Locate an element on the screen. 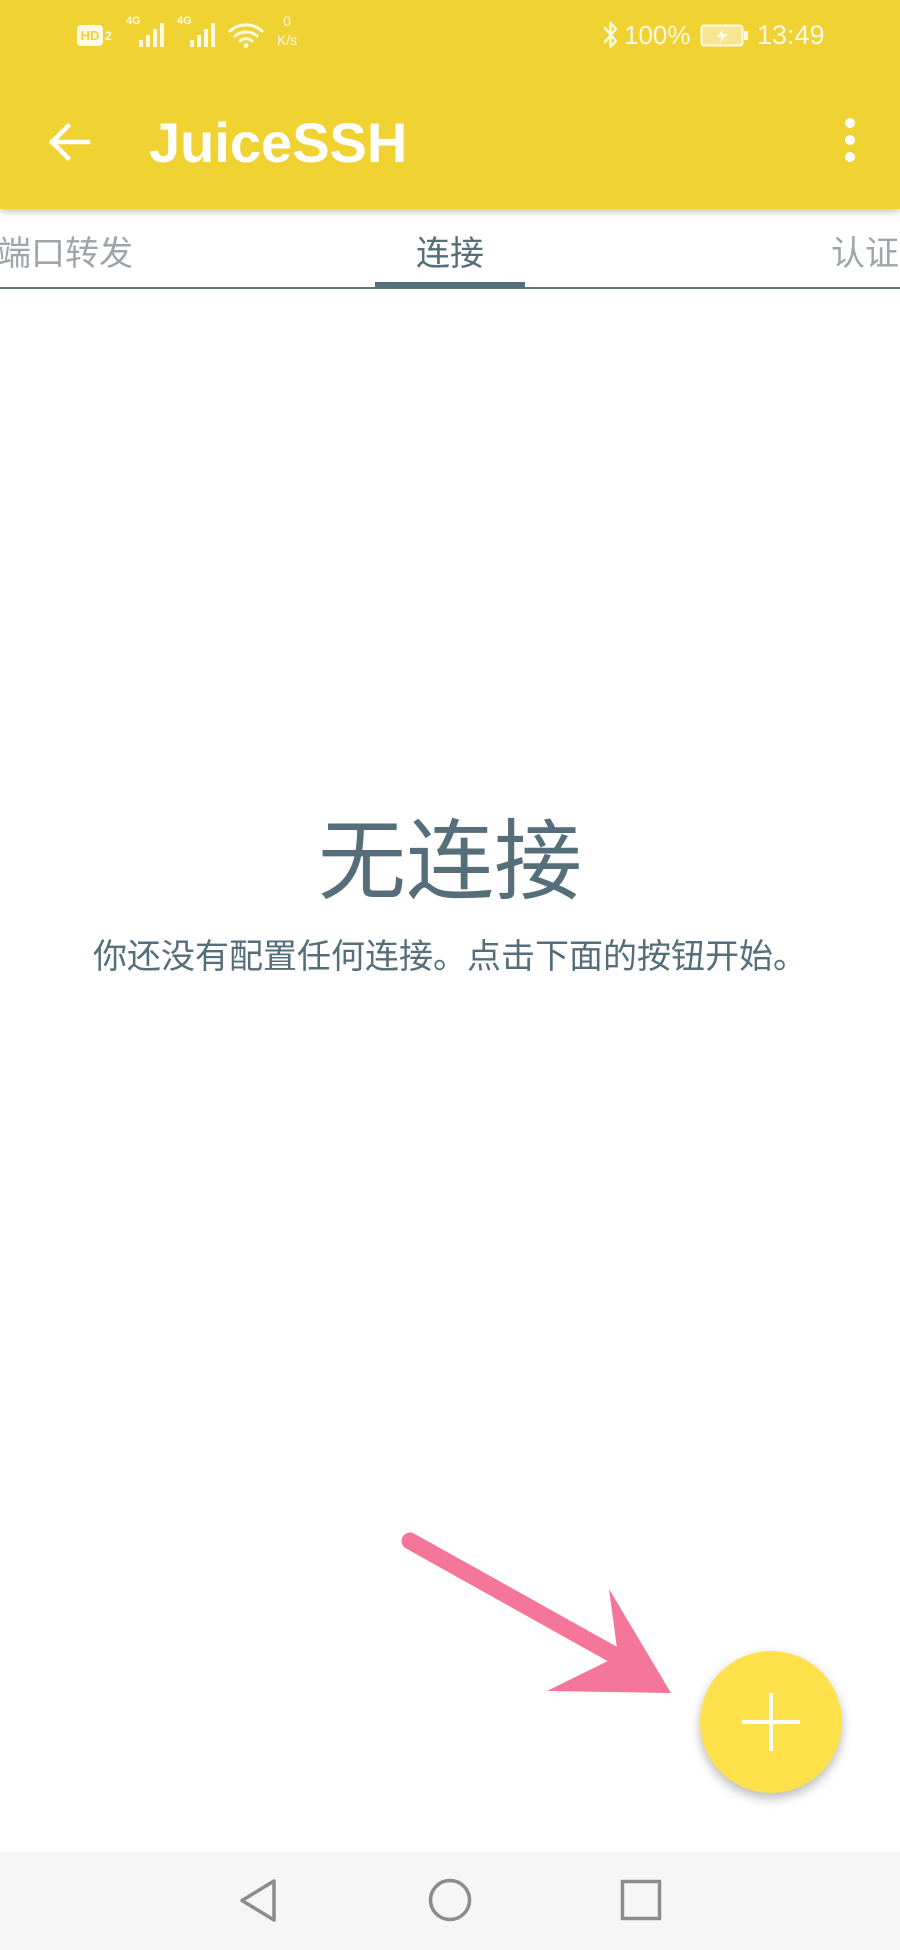 The height and width of the screenshot is (1950, 900). battery-charging-icon is located at coordinates (724, 35).